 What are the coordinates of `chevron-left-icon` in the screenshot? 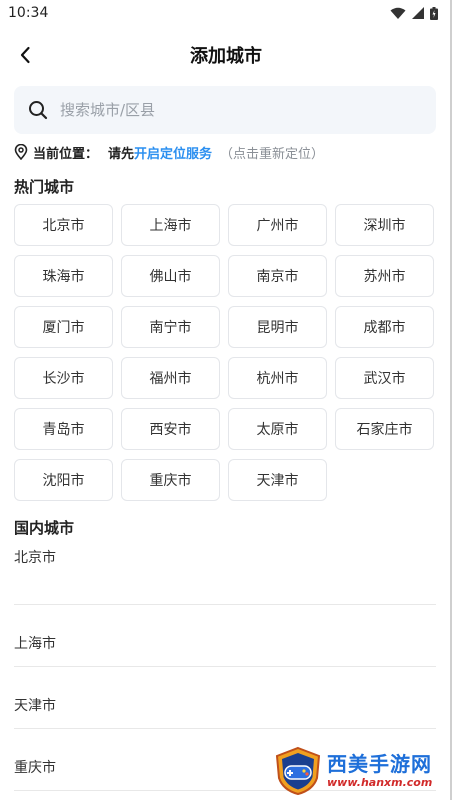 It's located at (25, 55).